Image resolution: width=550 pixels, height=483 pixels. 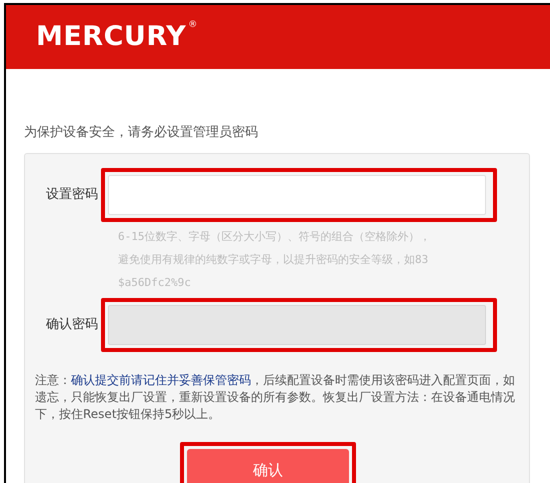 I want to click on hint-text: $a56Dfc2%9c, so click(x=154, y=282).